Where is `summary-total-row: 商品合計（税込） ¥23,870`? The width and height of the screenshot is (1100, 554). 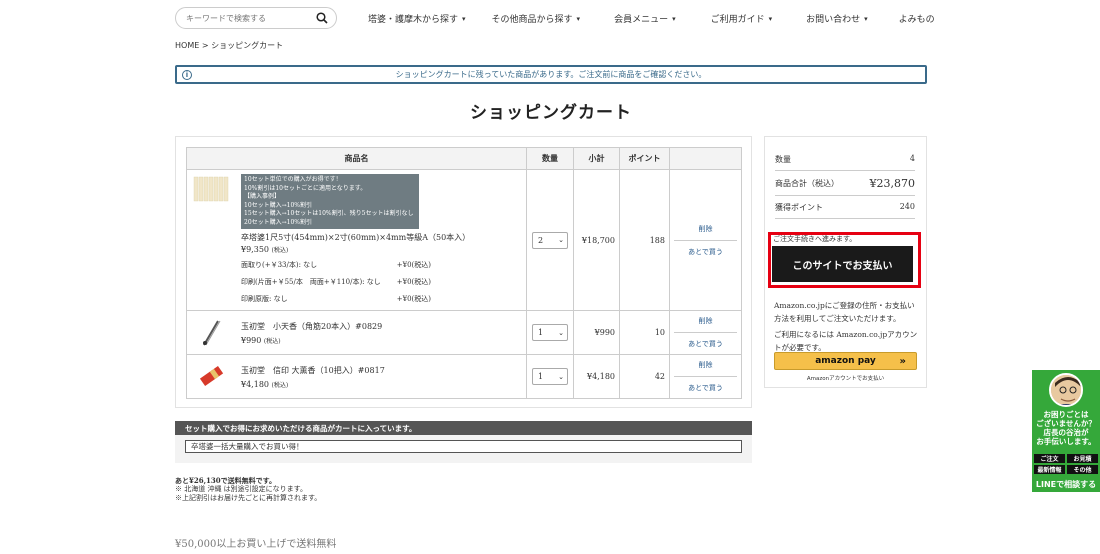 summary-total-row: 商品合計（税込） ¥23,870 is located at coordinates (845, 186).